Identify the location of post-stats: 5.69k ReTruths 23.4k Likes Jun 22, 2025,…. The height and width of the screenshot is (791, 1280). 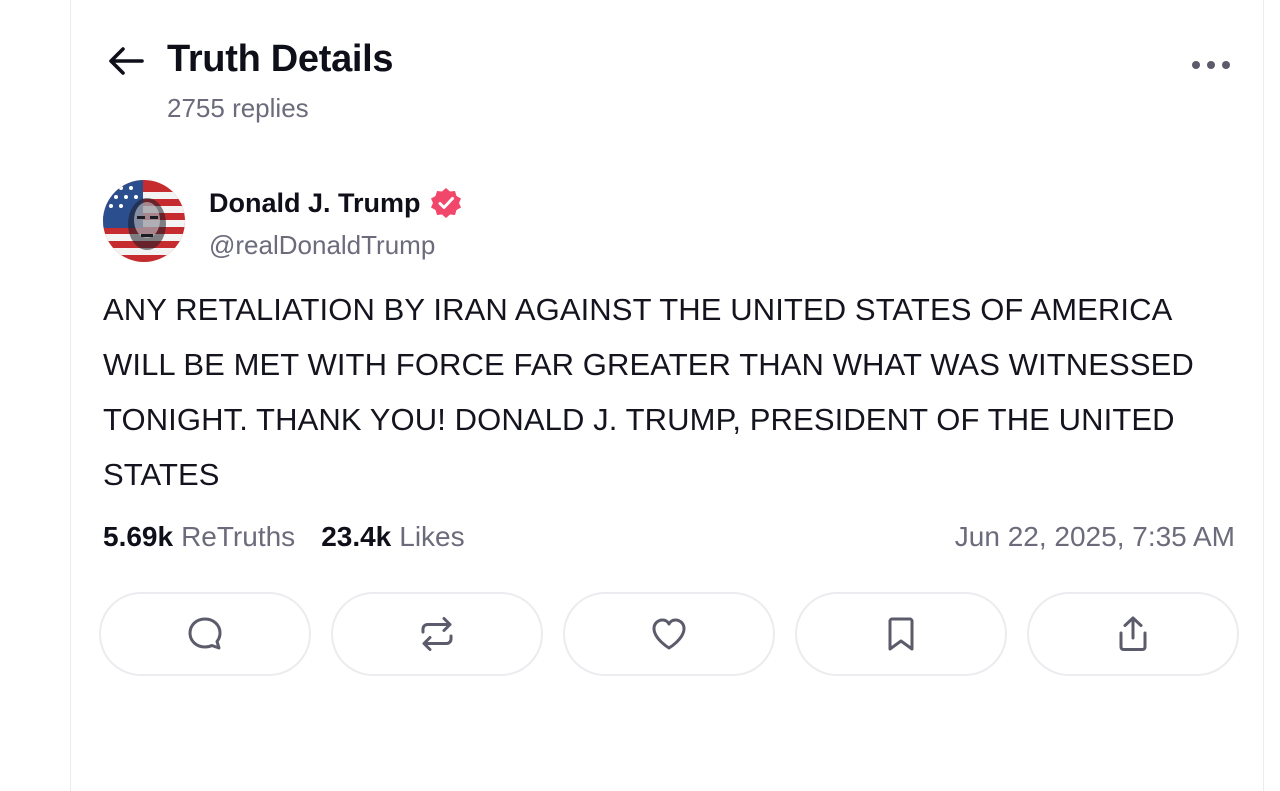
(669, 537).